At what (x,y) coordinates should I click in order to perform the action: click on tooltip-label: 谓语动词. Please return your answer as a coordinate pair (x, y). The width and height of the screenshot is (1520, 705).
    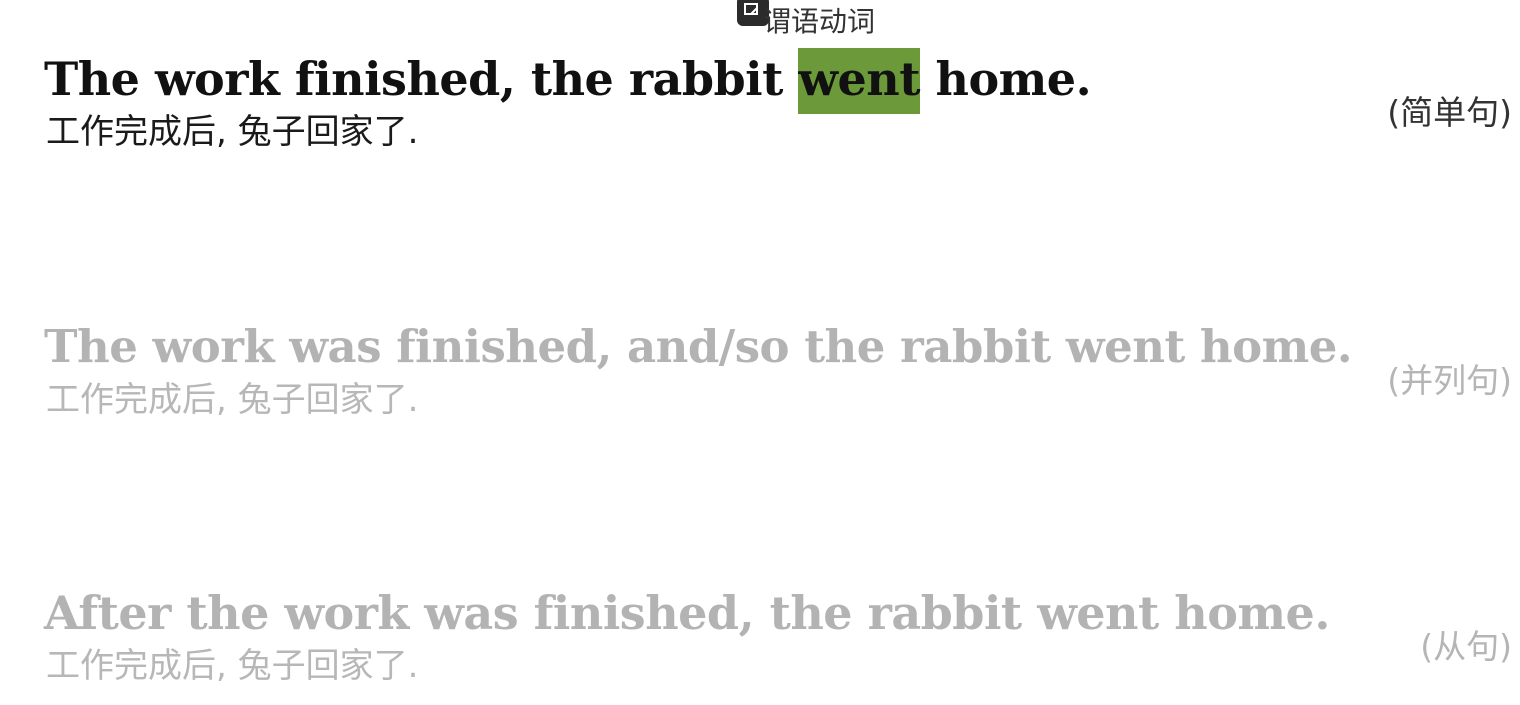
    Looking at the image, I should click on (819, 21).